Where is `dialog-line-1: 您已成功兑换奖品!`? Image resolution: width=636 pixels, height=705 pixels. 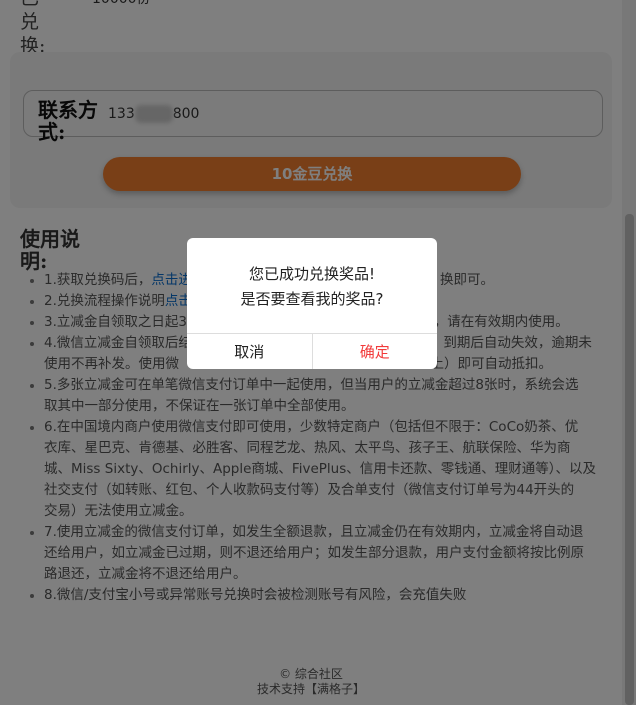
dialog-line-1: 您已成功兑换奖品! is located at coordinates (311, 274).